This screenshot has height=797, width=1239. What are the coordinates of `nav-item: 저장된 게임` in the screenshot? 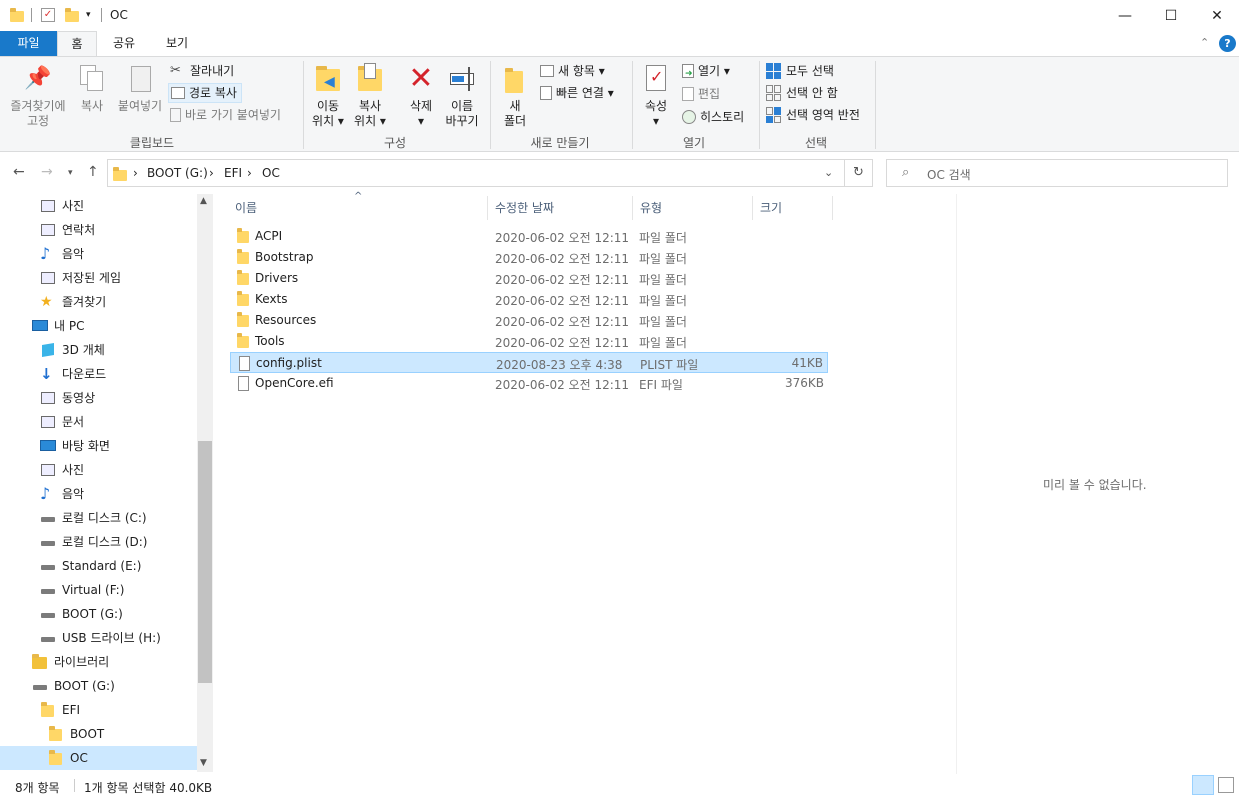 It's located at (98, 278).